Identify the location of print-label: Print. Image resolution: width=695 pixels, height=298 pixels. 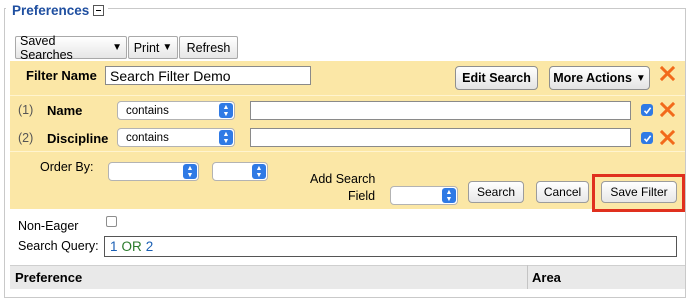
(146, 47).